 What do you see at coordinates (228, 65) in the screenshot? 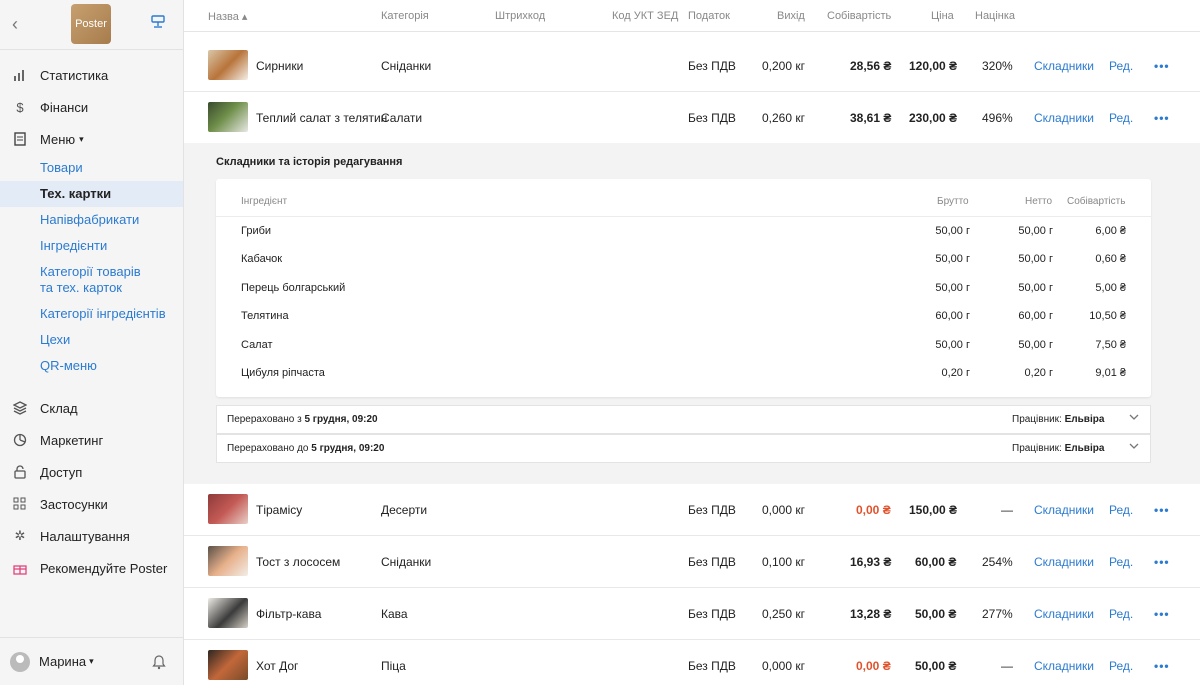
I see `product-thumbnail` at bounding box center [228, 65].